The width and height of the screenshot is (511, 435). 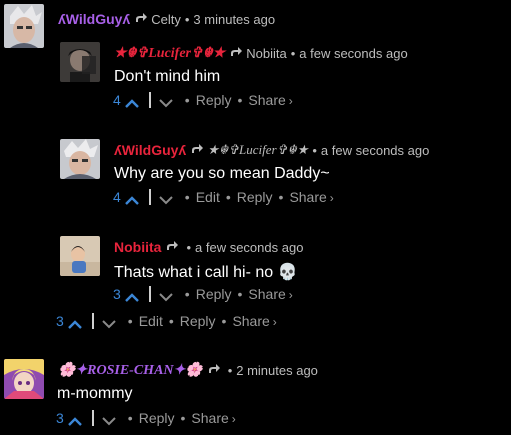 I want to click on timestamp: 3 minutes ago, so click(x=234, y=19).